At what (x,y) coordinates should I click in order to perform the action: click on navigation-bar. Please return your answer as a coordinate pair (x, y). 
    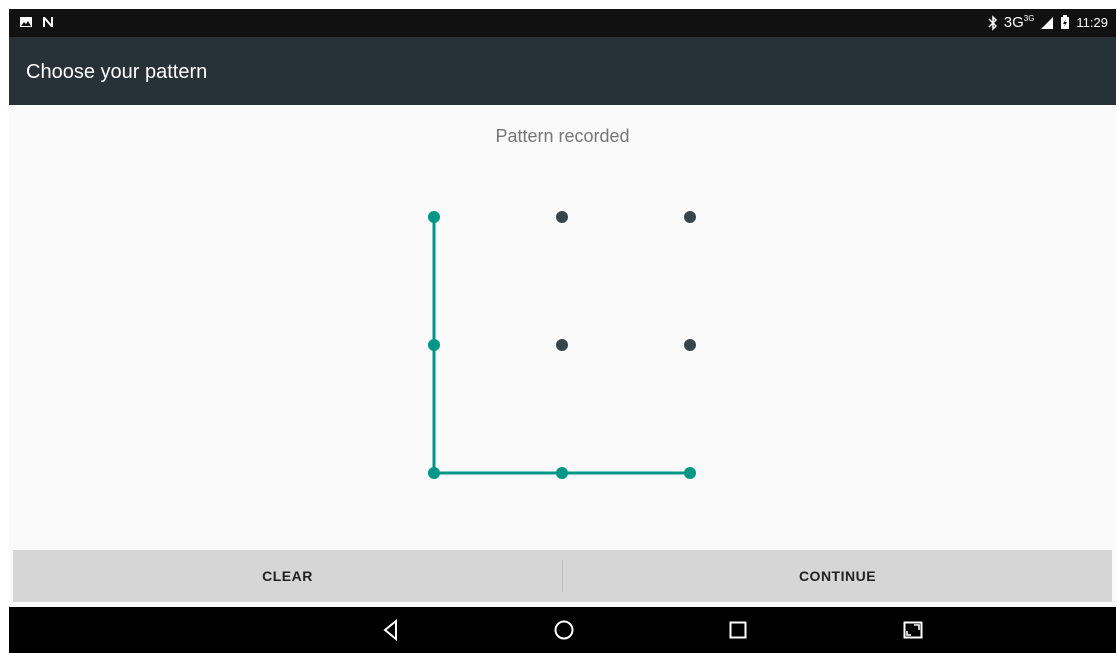
    Looking at the image, I should click on (562, 630).